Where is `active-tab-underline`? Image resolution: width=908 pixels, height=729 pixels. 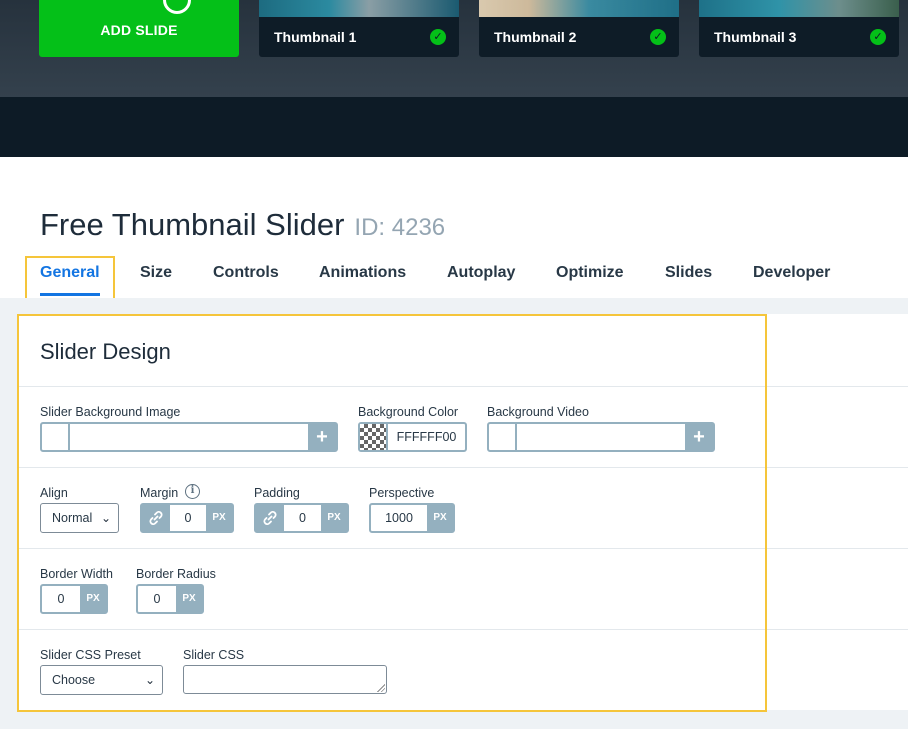 active-tab-underline is located at coordinates (70, 294).